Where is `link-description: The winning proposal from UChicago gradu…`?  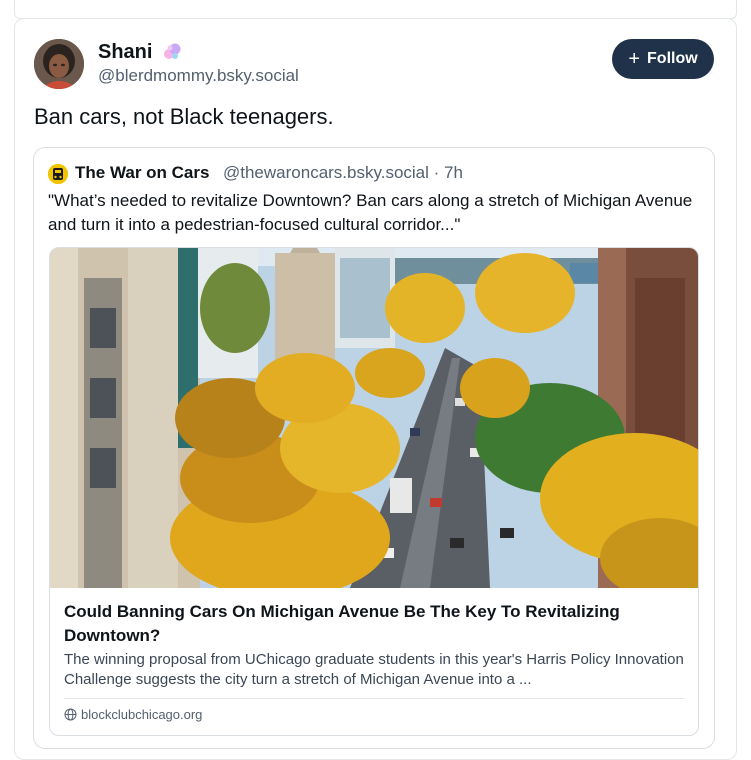
link-description: The winning proposal from UChicago gradu… is located at coordinates (374, 669).